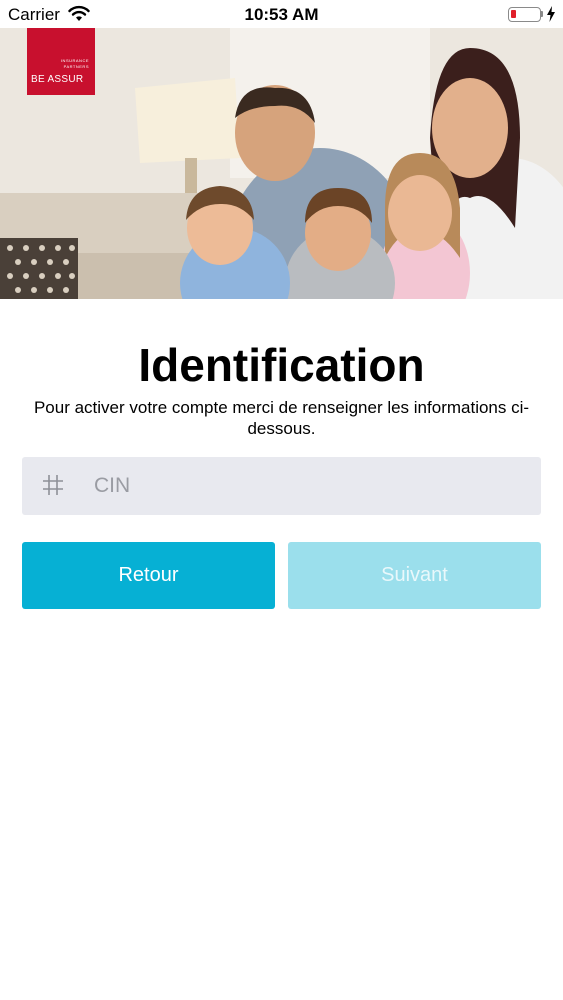 The height and width of the screenshot is (1000, 563). Describe the element at coordinates (414, 575) in the screenshot. I see `next-button: Suivant` at that location.